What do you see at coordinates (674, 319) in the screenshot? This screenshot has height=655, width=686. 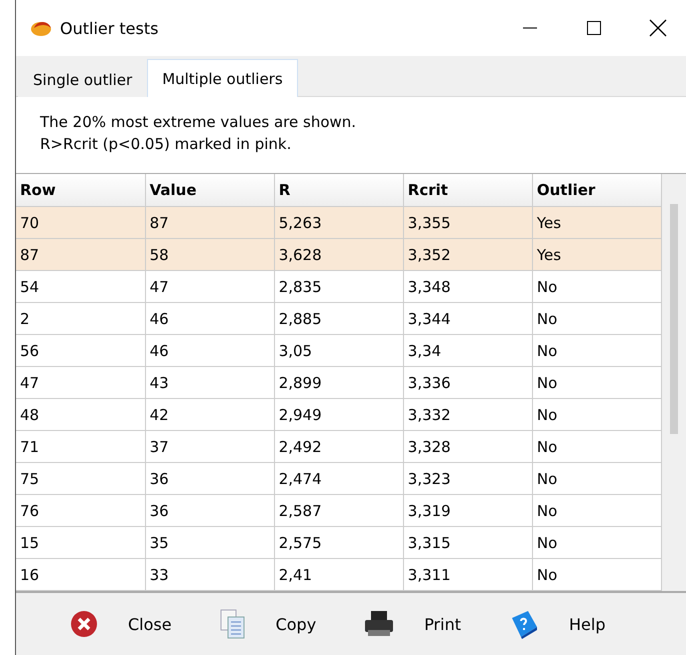 I see `scrollbar-thumb` at bounding box center [674, 319].